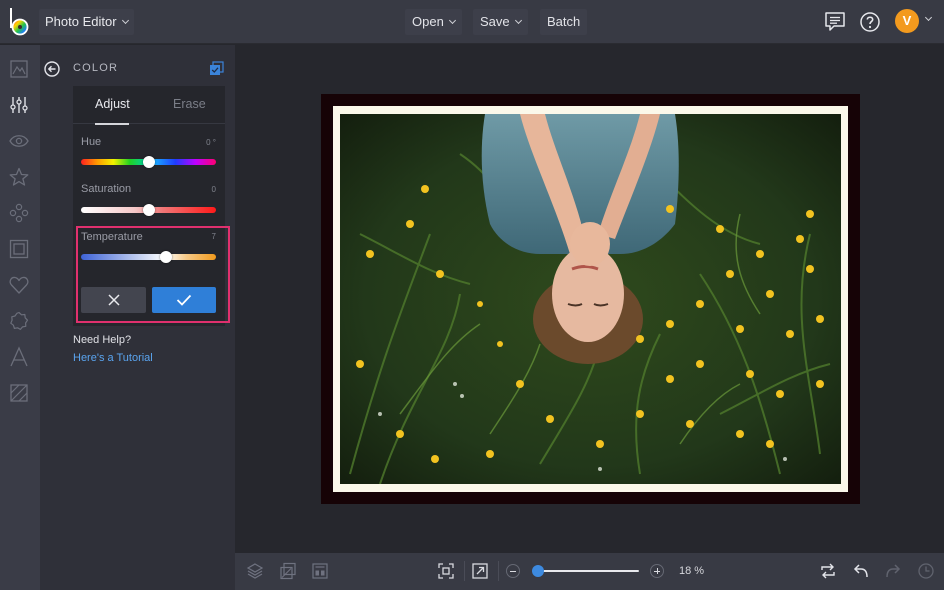 The height and width of the screenshot is (590, 944). What do you see at coordinates (96, 68) in the screenshot?
I see `panel-title: COLOR` at bounding box center [96, 68].